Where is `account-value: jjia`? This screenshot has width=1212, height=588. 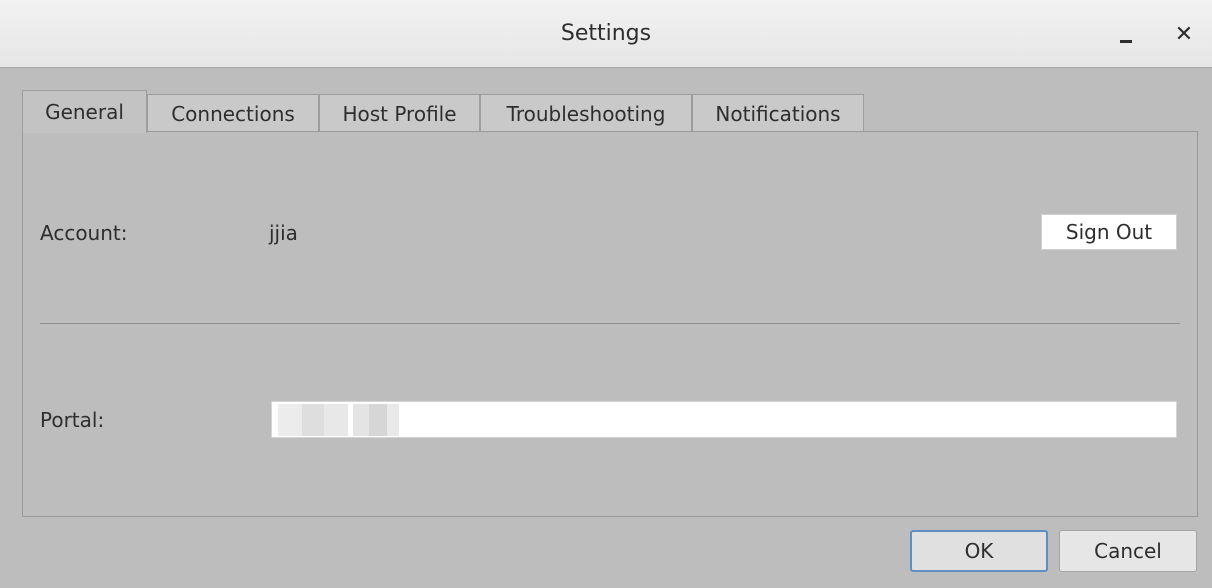
account-value: jjia is located at coordinates (283, 233).